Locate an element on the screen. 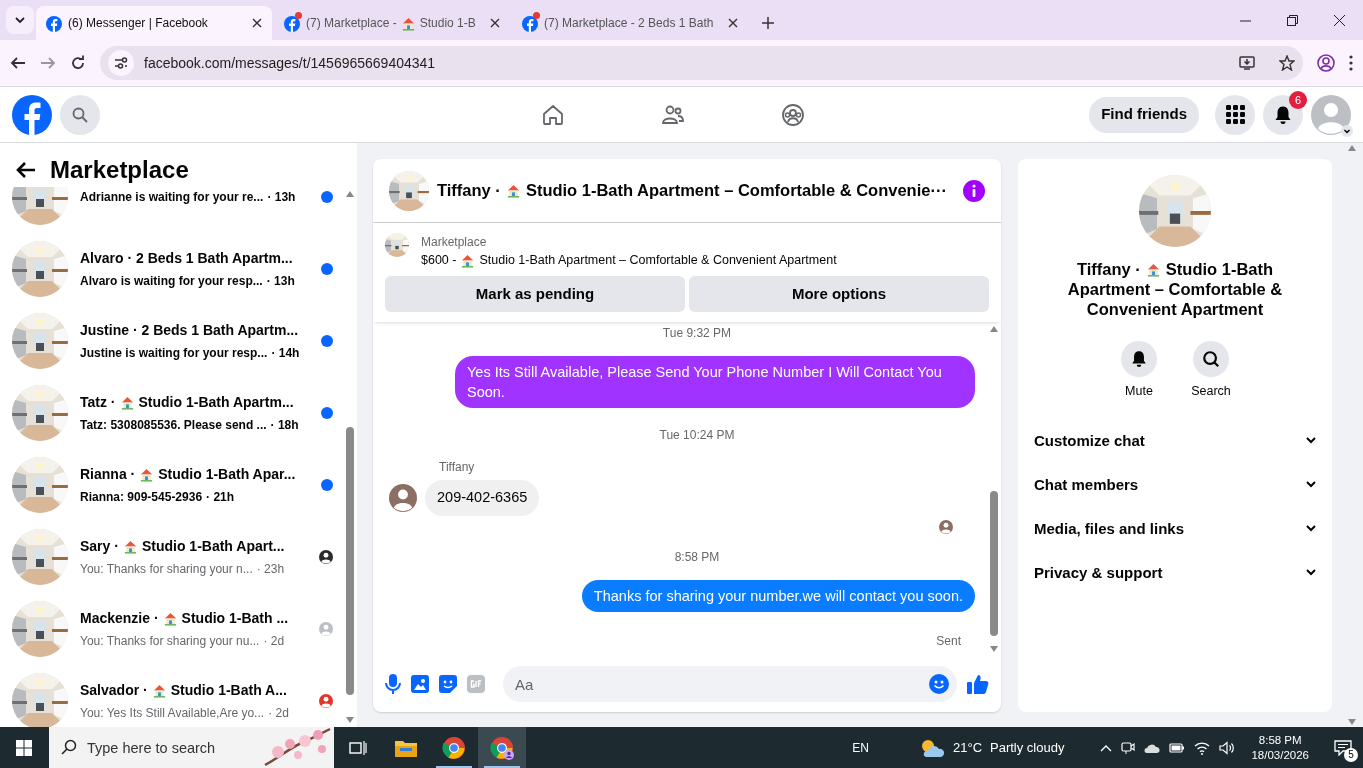 The width and height of the screenshot is (1363, 768). clock: 8:58 PM 18/03/2026 is located at coordinates (1280, 747).